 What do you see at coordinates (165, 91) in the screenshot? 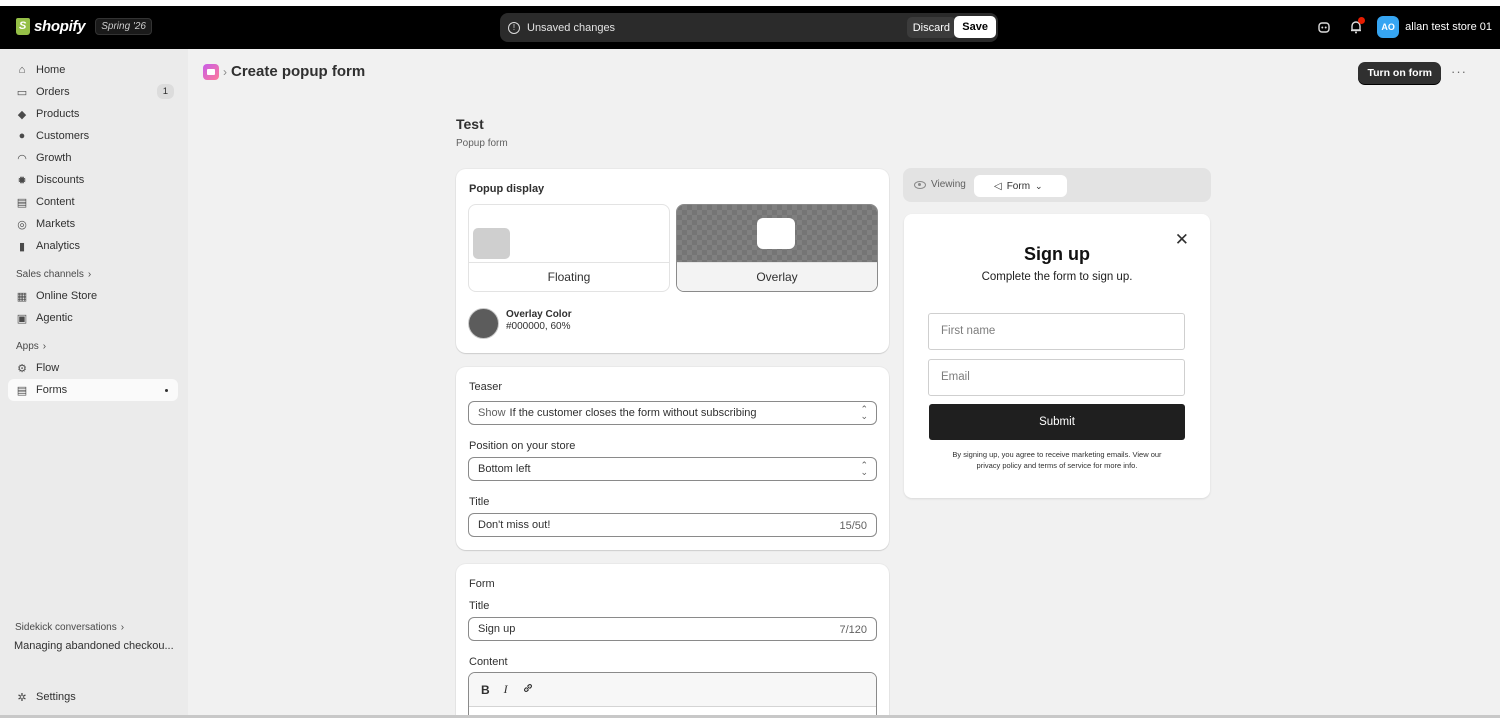
I see `orders-count-badge: 1` at bounding box center [165, 91].